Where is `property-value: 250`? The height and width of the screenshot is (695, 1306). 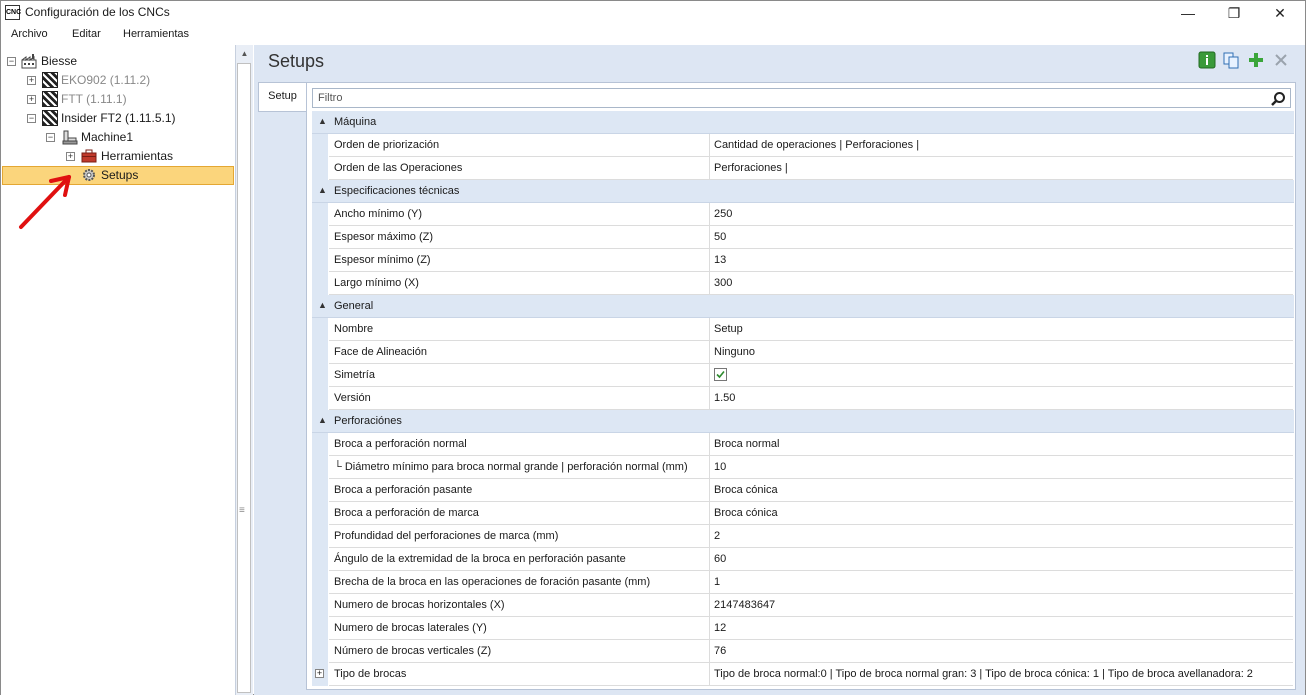
property-value: 250 is located at coordinates (1001, 214).